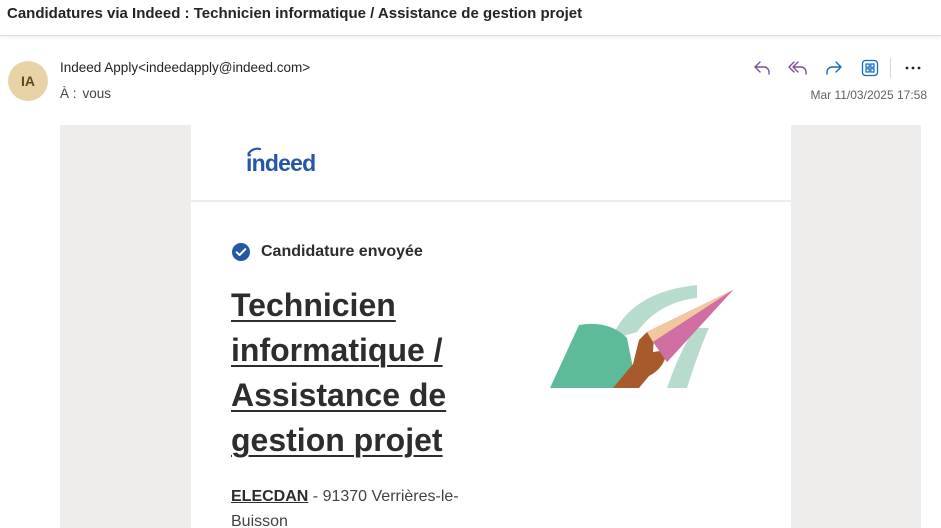 The height and width of the screenshot is (528, 941). Describe the element at coordinates (185, 67) in the screenshot. I see `sender: Indeed Apply<indeedapply@indeed.com>` at that location.